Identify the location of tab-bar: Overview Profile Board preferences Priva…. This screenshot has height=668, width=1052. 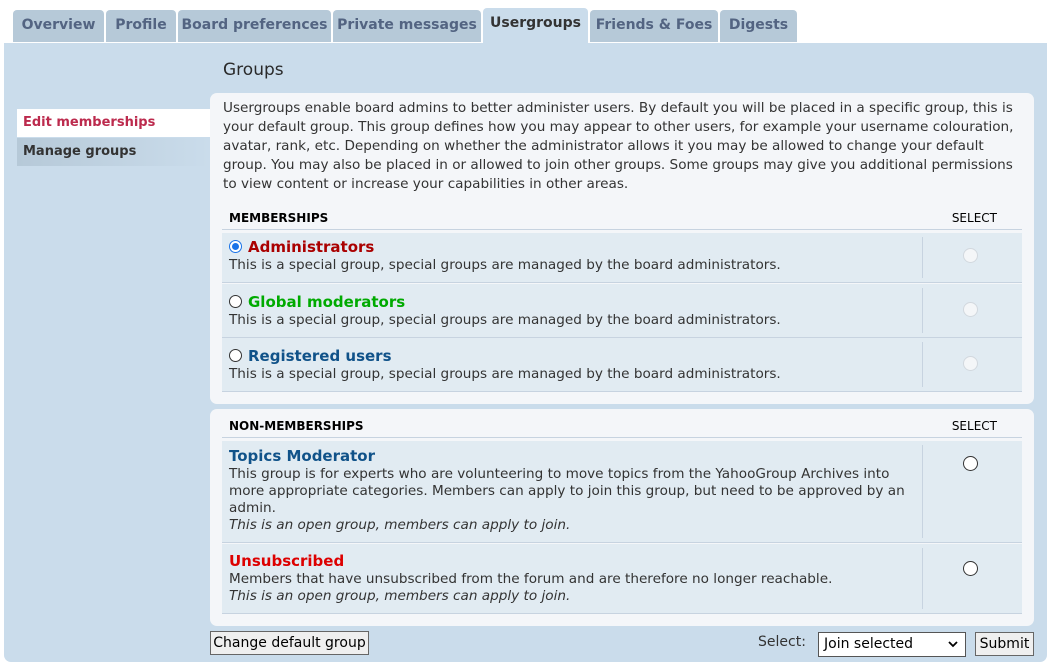
(526, 22).